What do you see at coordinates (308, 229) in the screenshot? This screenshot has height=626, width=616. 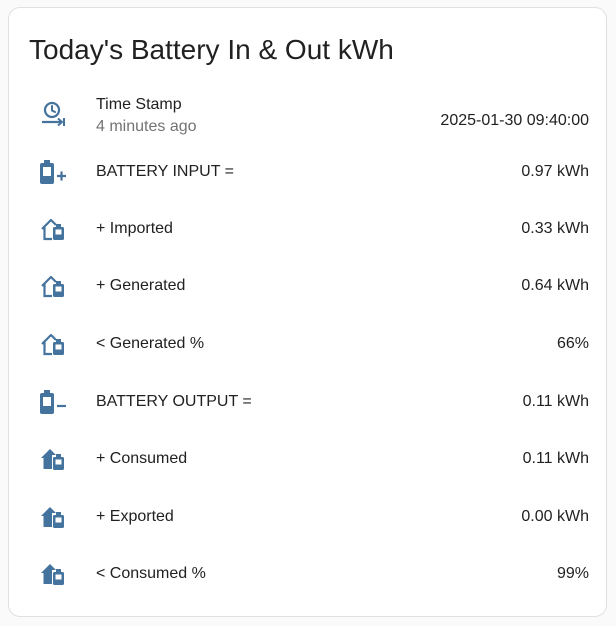 I see `entity-row-imported: + Imported 0.33 kWh` at bounding box center [308, 229].